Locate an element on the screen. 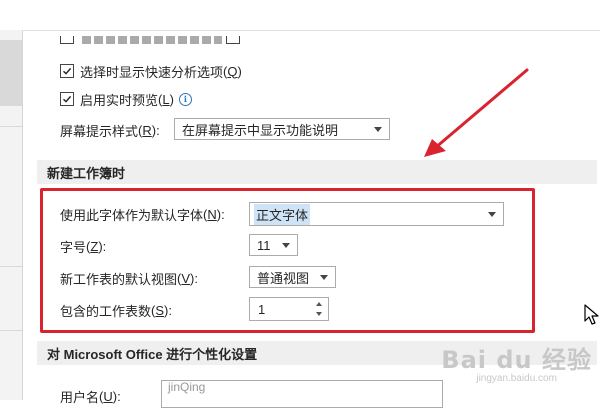 This screenshot has width=600, height=408. font-size-label-row: 字号(Z): is located at coordinates (83, 246).